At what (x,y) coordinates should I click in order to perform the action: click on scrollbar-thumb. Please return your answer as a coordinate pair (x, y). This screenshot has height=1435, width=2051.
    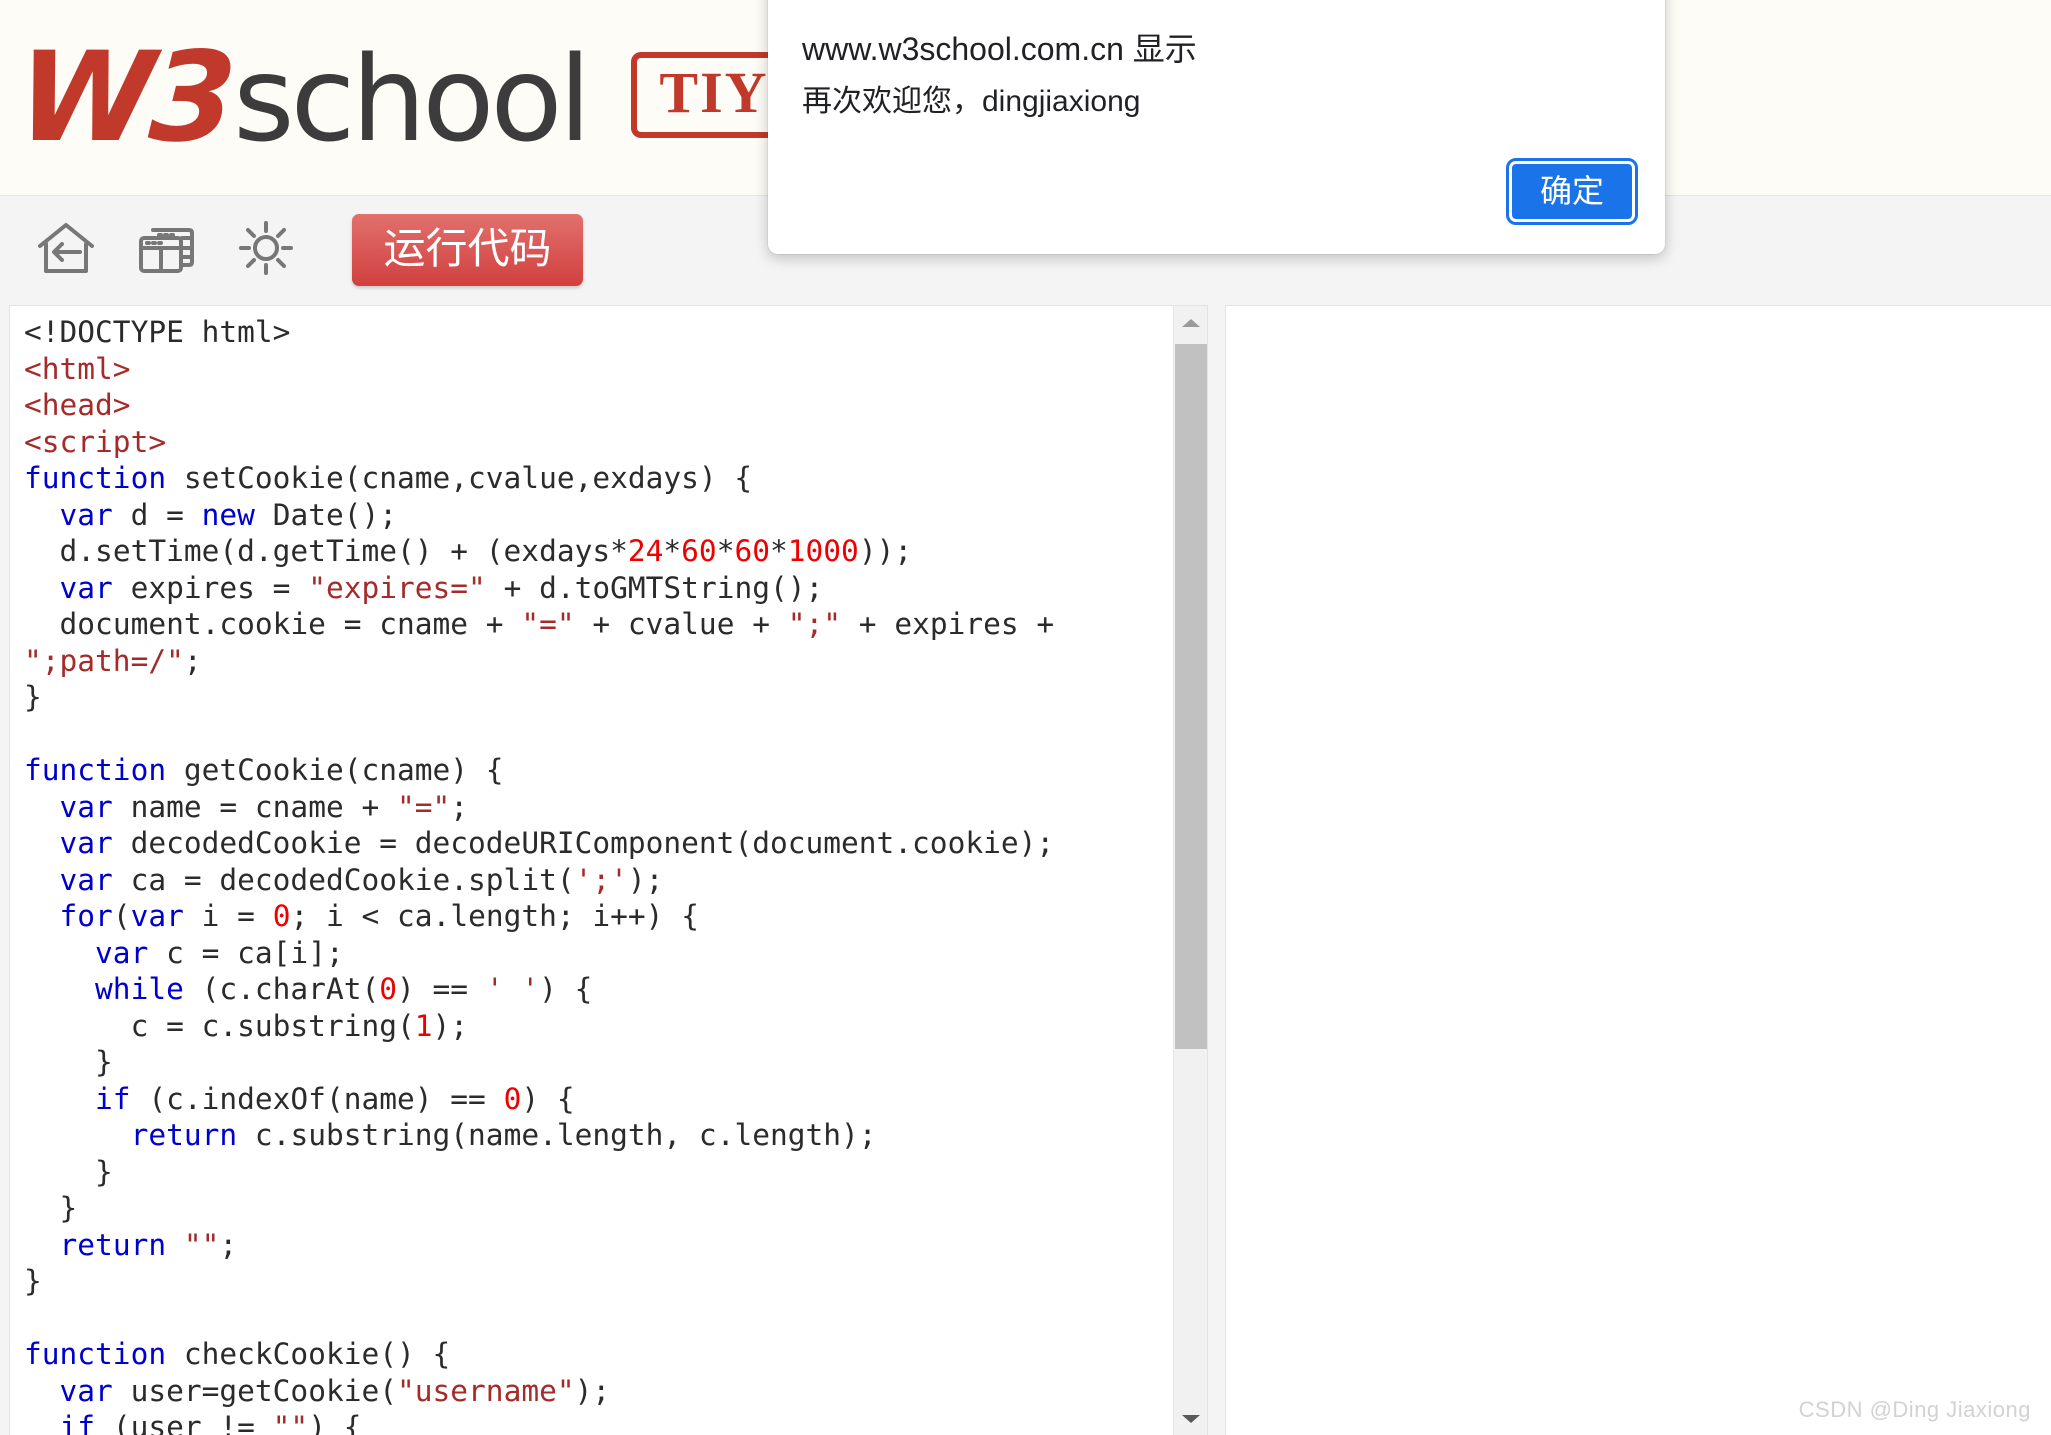
    Looking at the image, I should click on (1191, 696).